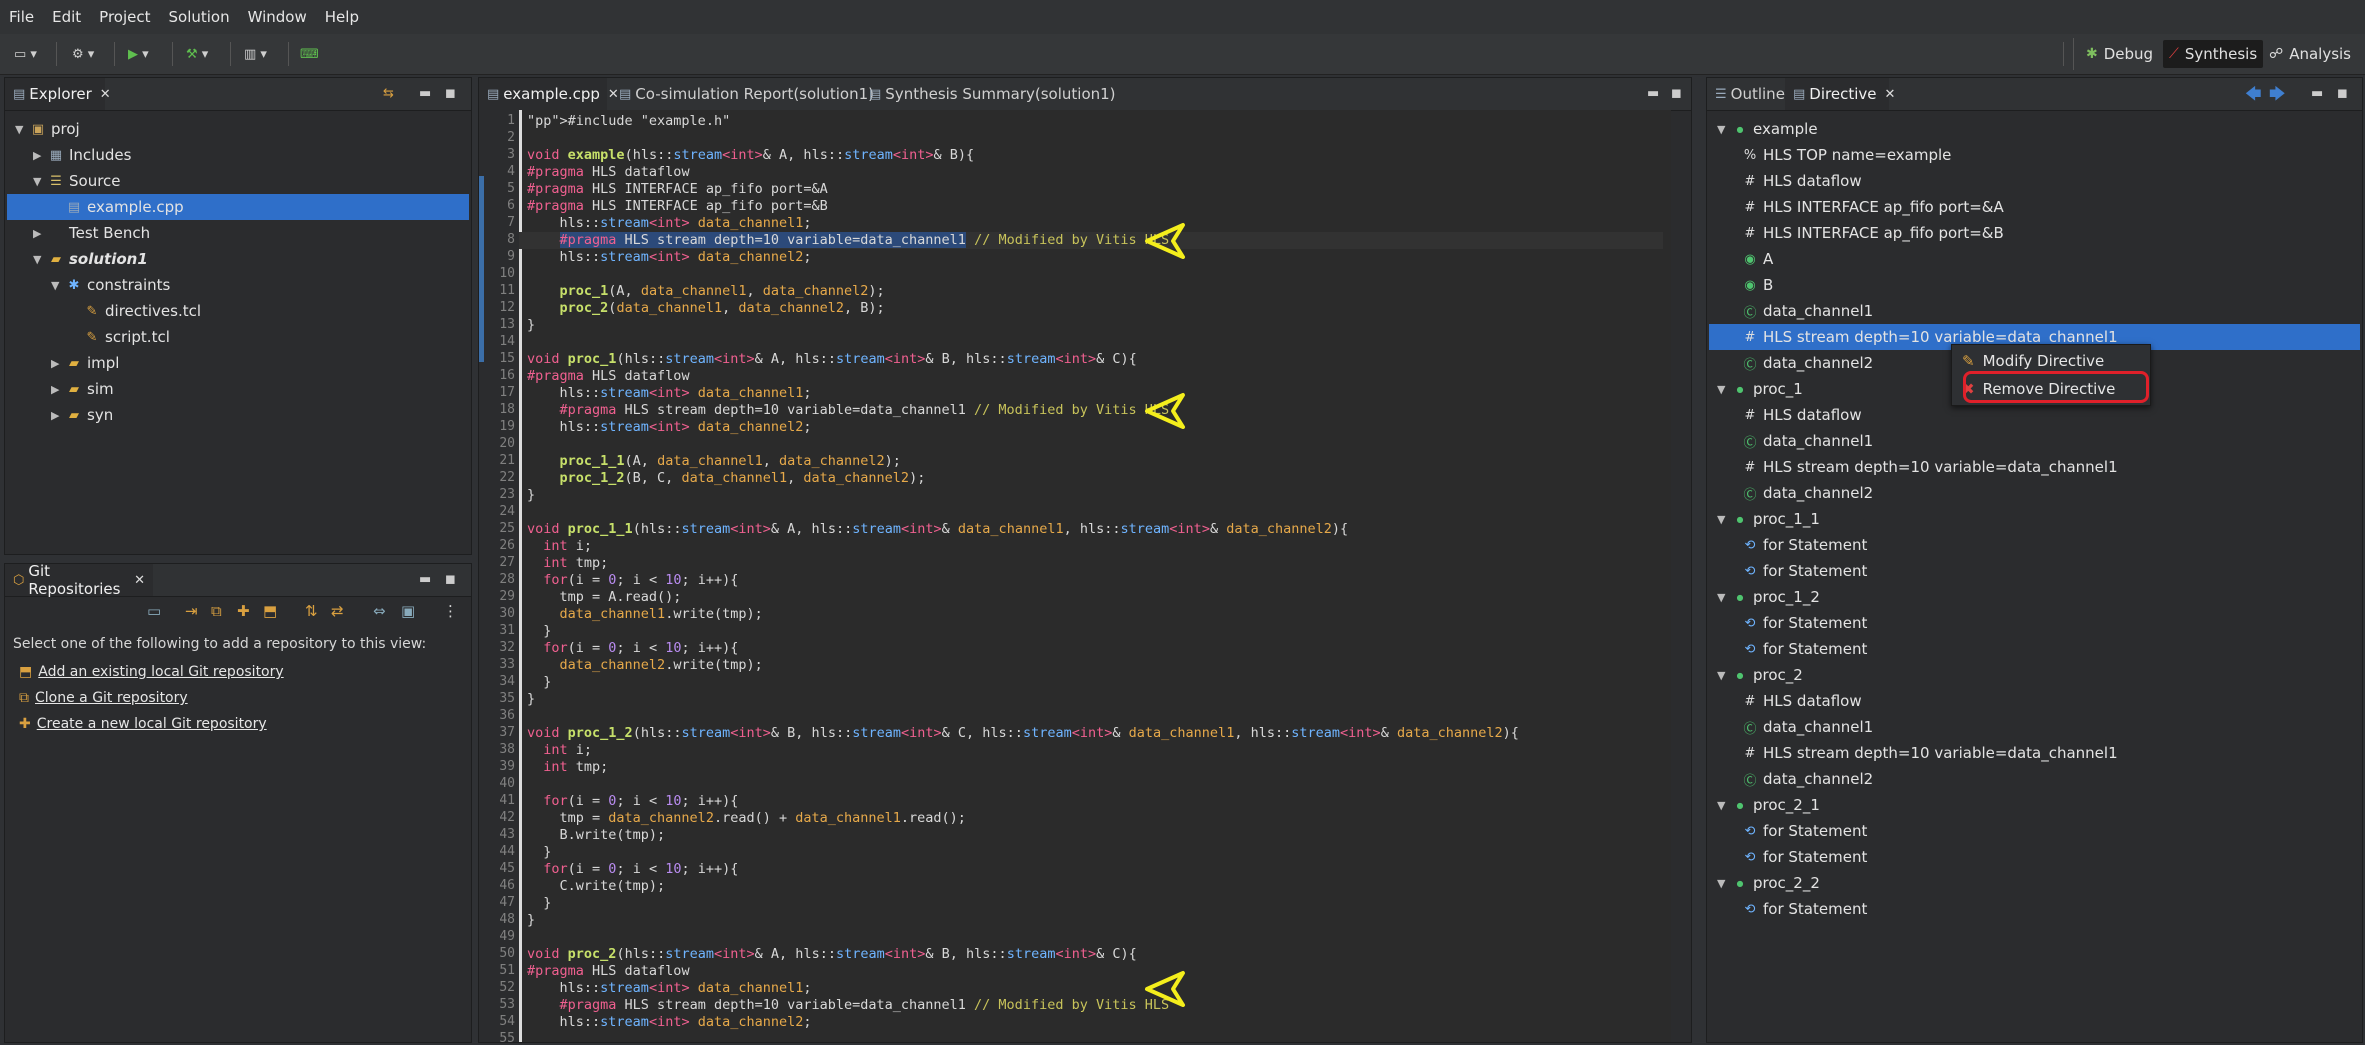  What do you see at coordinates (238, 259) in the screenshot?
I see `explorer-item: ▼ ▰ solution1` at bounding box center [238, 259].